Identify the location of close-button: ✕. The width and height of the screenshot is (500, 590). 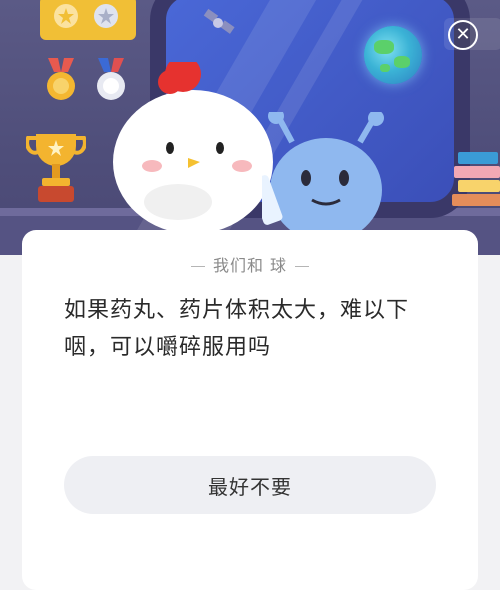
(463, 35).